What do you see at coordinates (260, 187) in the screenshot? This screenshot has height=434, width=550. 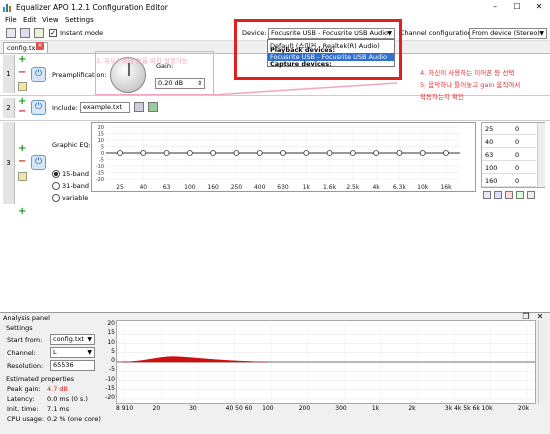 I see `eq-x-tick-label: 400` at bounding box center [260, 187].